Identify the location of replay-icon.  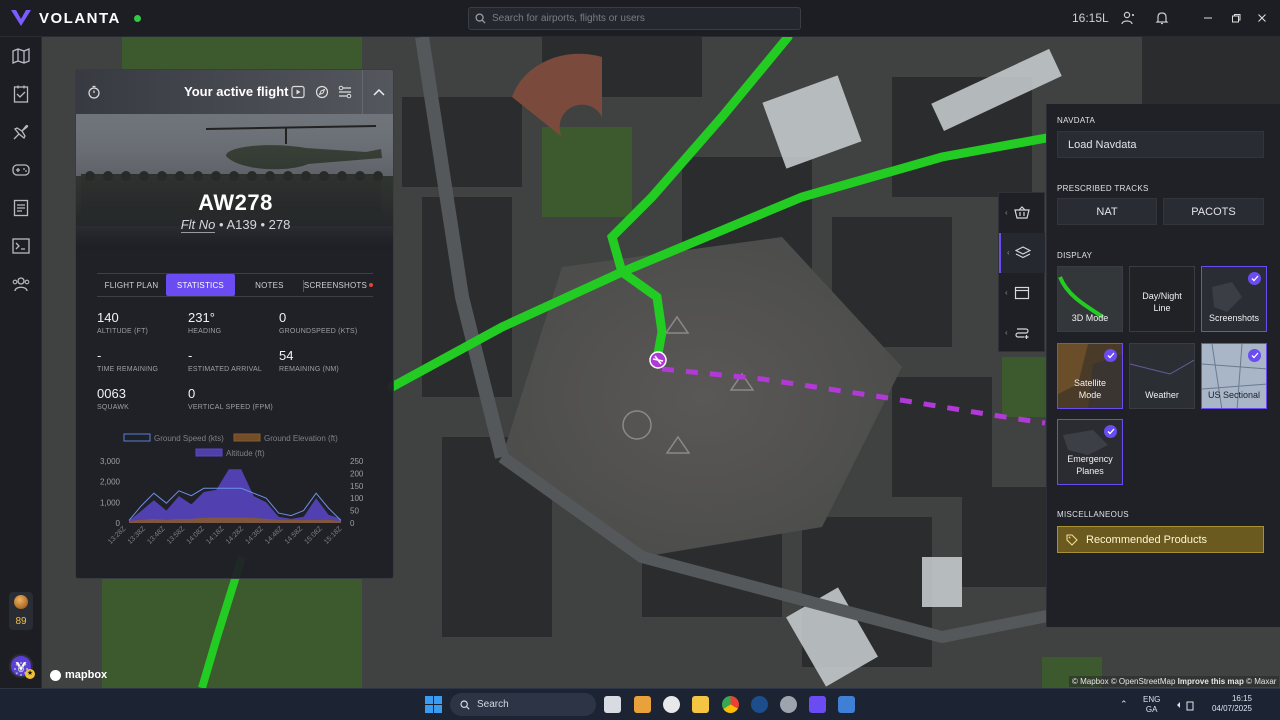
(298, 92).